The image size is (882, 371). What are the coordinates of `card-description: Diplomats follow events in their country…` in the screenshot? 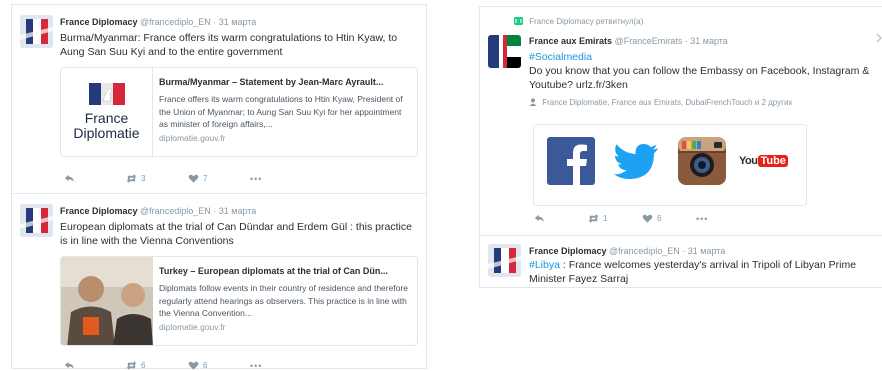 It's located at (283, 300).